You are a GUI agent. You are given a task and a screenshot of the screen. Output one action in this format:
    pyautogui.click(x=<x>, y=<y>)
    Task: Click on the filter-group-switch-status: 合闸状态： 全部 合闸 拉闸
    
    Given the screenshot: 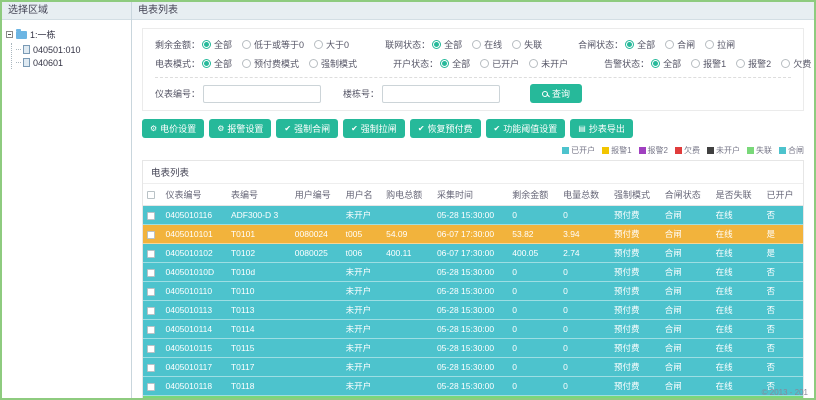 What is the action you would take?
    pyautogui.click(x=661, y=44)
    